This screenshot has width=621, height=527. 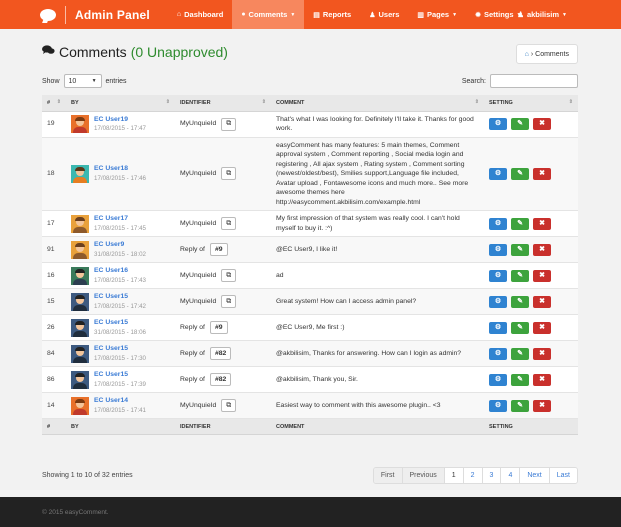 I want to click on user-name-link: EC User17, so click(x=120, y=219).